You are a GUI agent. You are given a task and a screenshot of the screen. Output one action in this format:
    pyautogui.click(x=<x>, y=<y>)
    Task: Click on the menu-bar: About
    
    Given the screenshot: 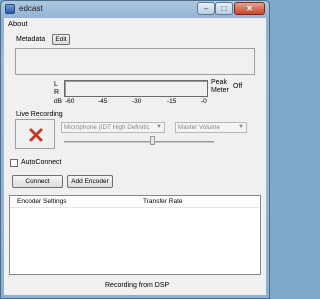 What is the action you would take?
    pyautogui.click(x=135, y=23)
    